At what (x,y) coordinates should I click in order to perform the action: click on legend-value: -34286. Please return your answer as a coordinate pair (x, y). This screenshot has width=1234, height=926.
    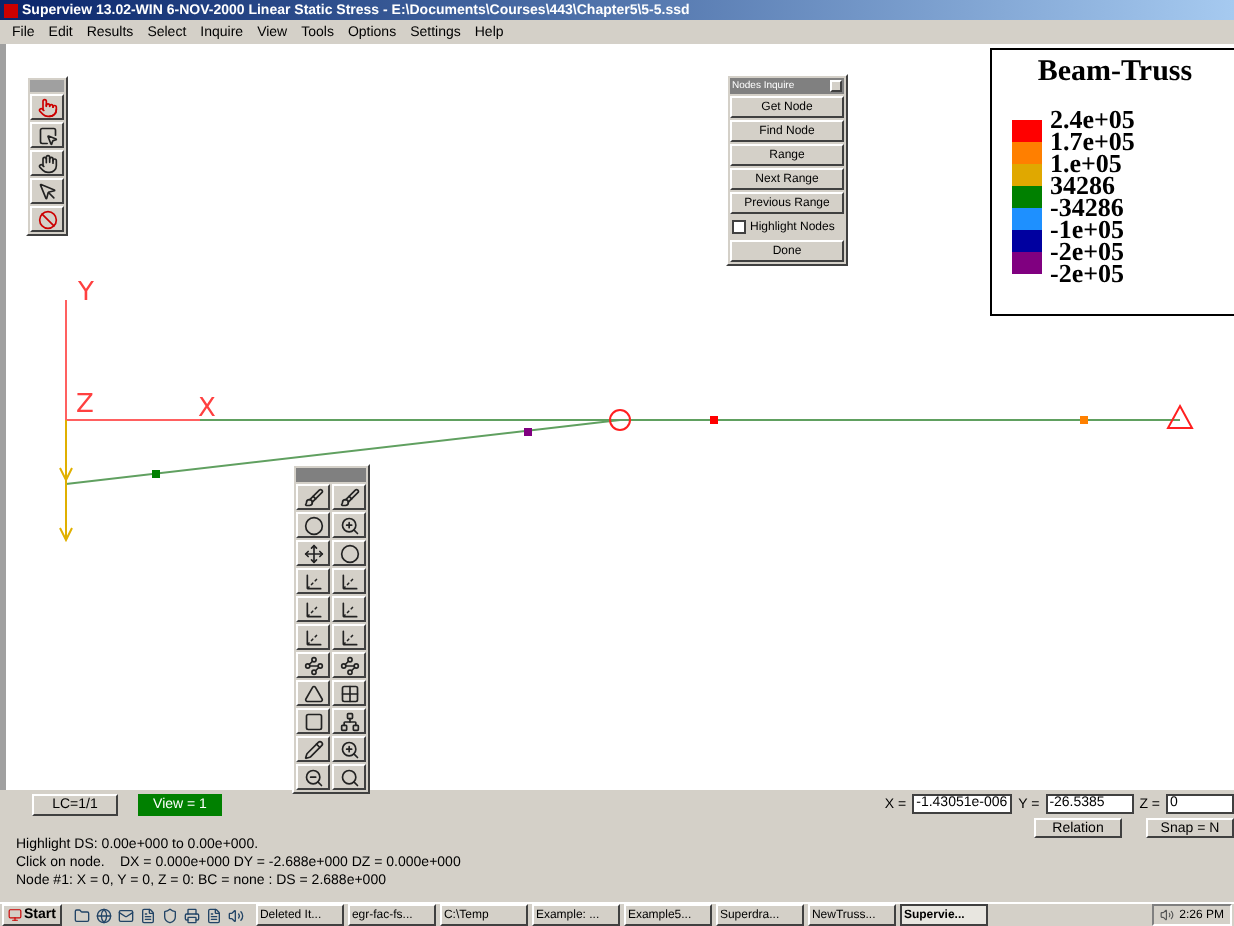
    Looking at the image, I should click on (1088, 207).